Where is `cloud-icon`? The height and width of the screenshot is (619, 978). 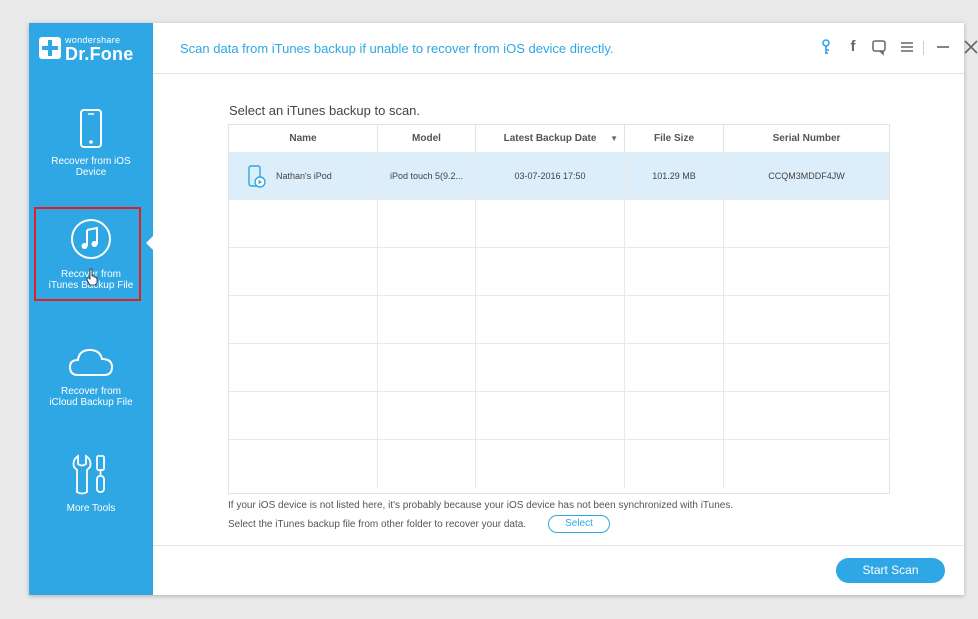 cloud-icon is located at coordinates (91, 362).